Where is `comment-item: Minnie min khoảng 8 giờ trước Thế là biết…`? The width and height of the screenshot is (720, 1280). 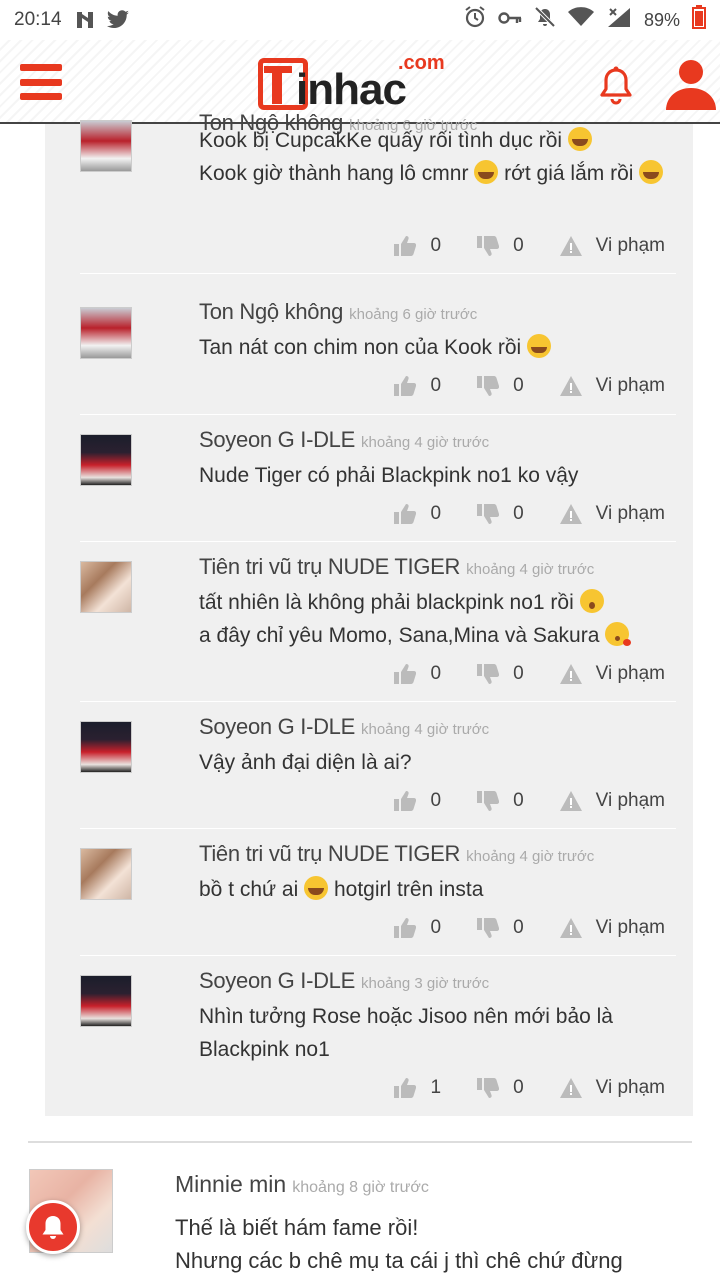 comment-item: Minnie min khoảng 8 giờ trước Thế là biết… is located at coordinates (360, 1211).